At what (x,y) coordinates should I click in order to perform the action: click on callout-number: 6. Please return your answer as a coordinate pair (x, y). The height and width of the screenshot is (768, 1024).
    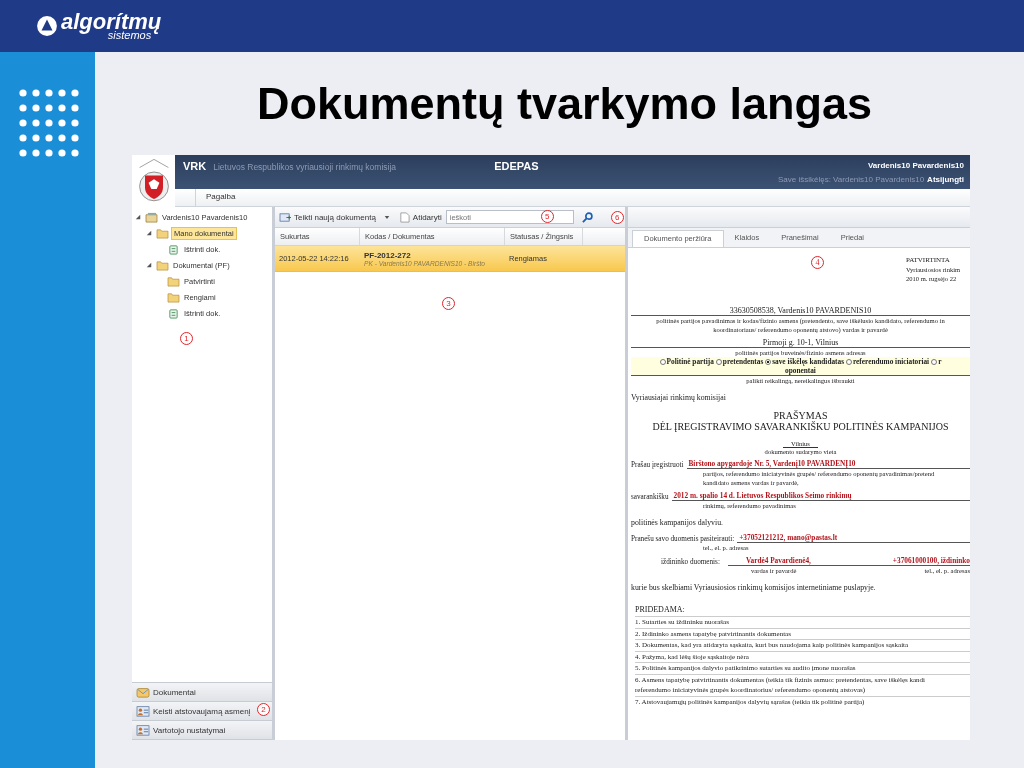
    Looking at the image, I should click on (617, 217).